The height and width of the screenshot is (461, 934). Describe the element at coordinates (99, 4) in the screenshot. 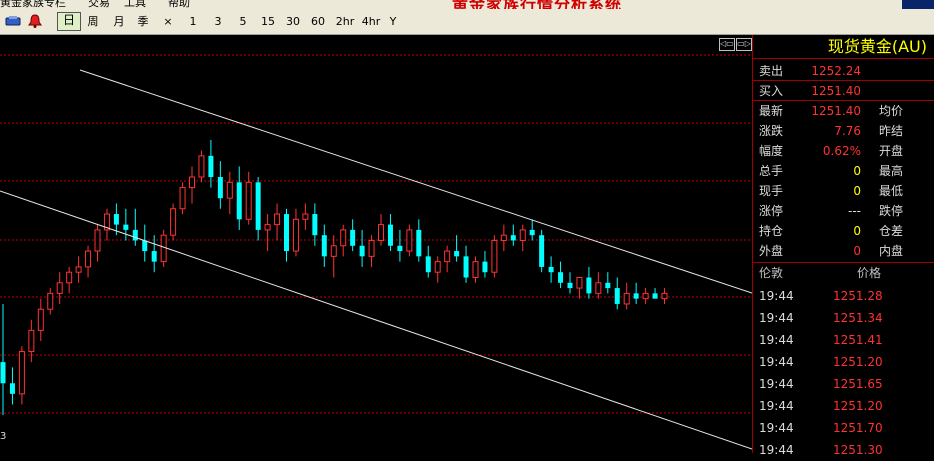

I see `menu-item-trade: 交易` at that location.